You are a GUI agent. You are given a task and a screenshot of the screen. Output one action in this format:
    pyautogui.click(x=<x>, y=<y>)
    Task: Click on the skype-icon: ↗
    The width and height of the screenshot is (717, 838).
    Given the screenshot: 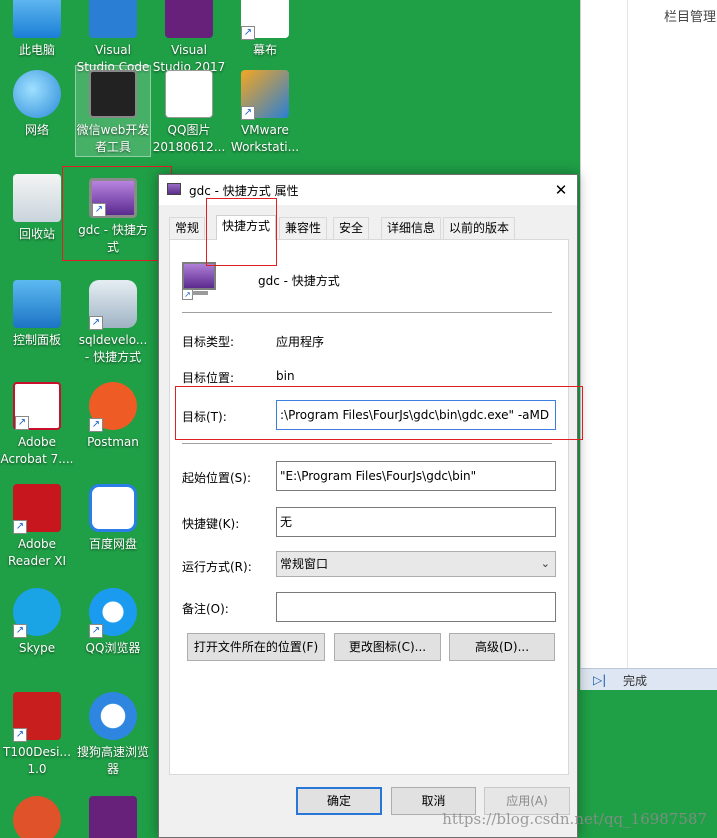 What is the action you would take?
    pyautogui.click(x=37, y=613)
    